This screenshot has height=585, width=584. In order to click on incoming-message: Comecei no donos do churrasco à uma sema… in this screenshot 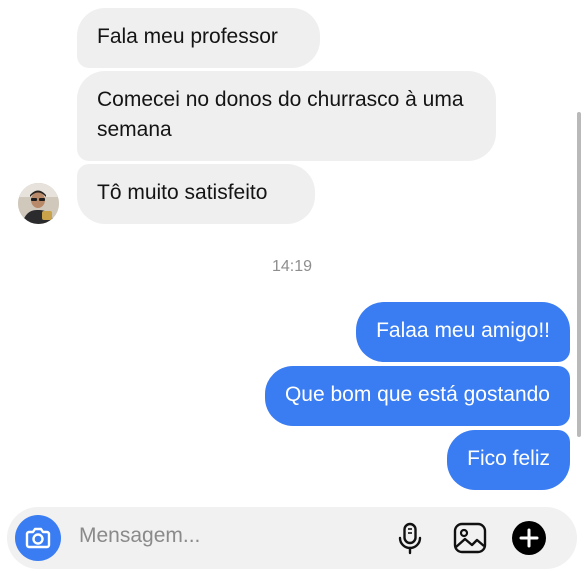, I will do `click(286, 116)`.